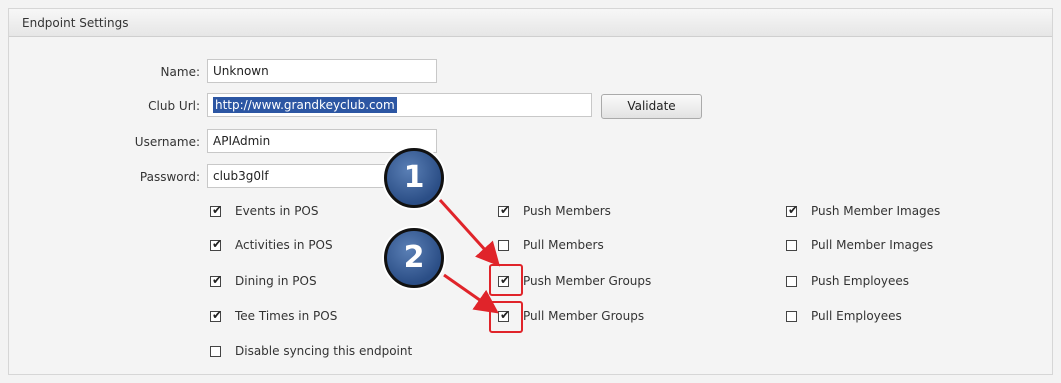  Describe the element at coordinates (414, 258) in the screenshot. I see `callout-badge-2: 2` at that location.